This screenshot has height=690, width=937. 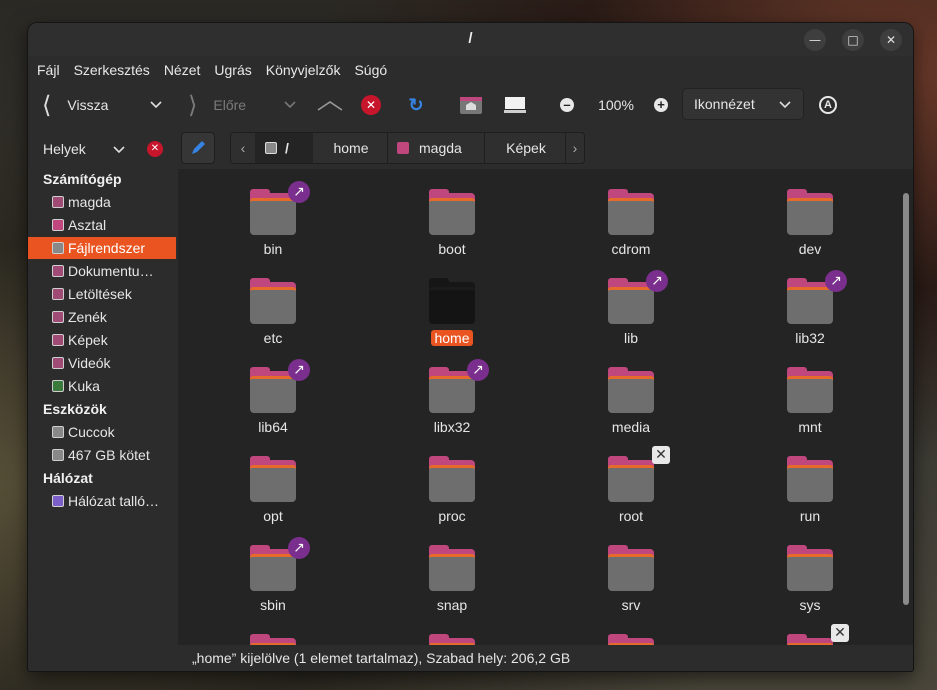 I want to click on toggle-location-entry-button, so click(x=198, y=148).